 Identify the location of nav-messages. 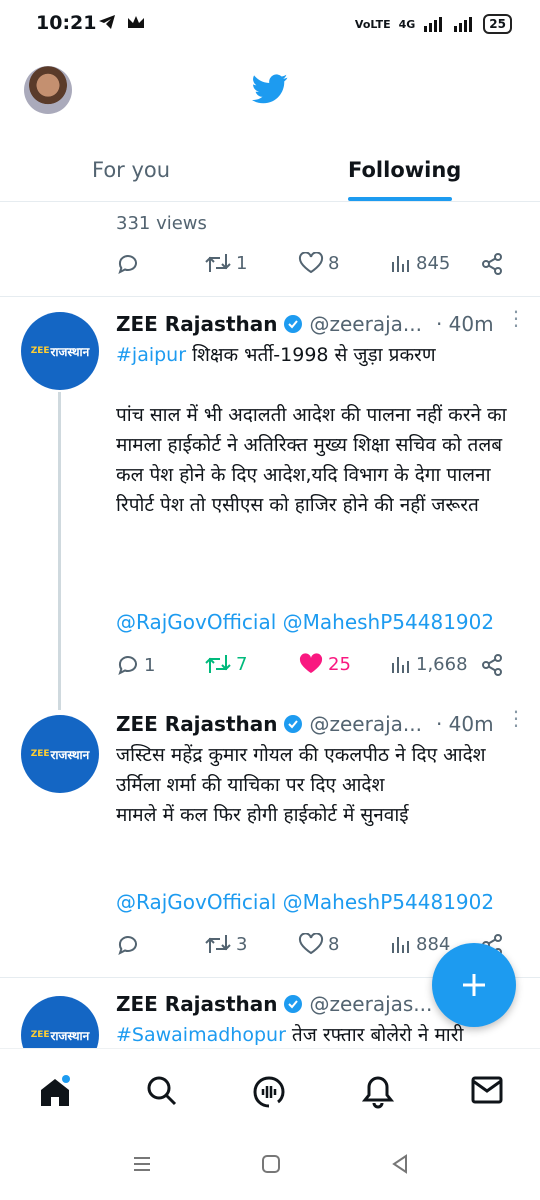
(487, 1092).